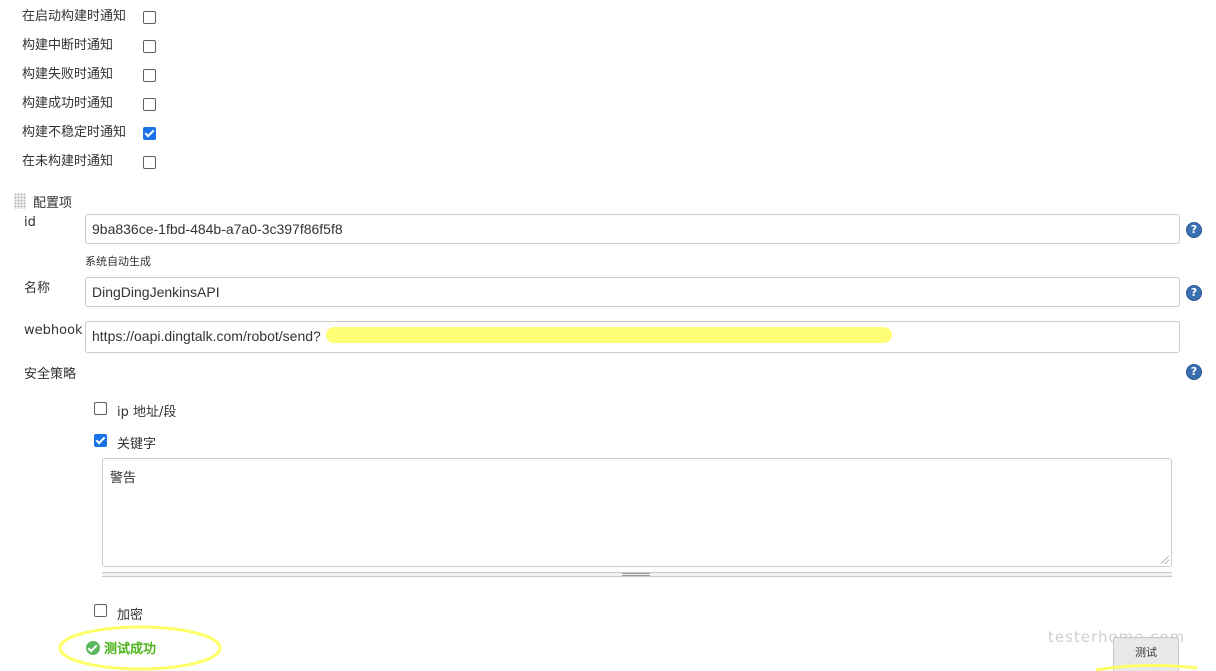 The image size is (1216, 671). Describe the element at coordinates (206, 336) in the screenshot. I see `webhook-value: https://oapi.dingtalk.com/robot/send?` at that location.